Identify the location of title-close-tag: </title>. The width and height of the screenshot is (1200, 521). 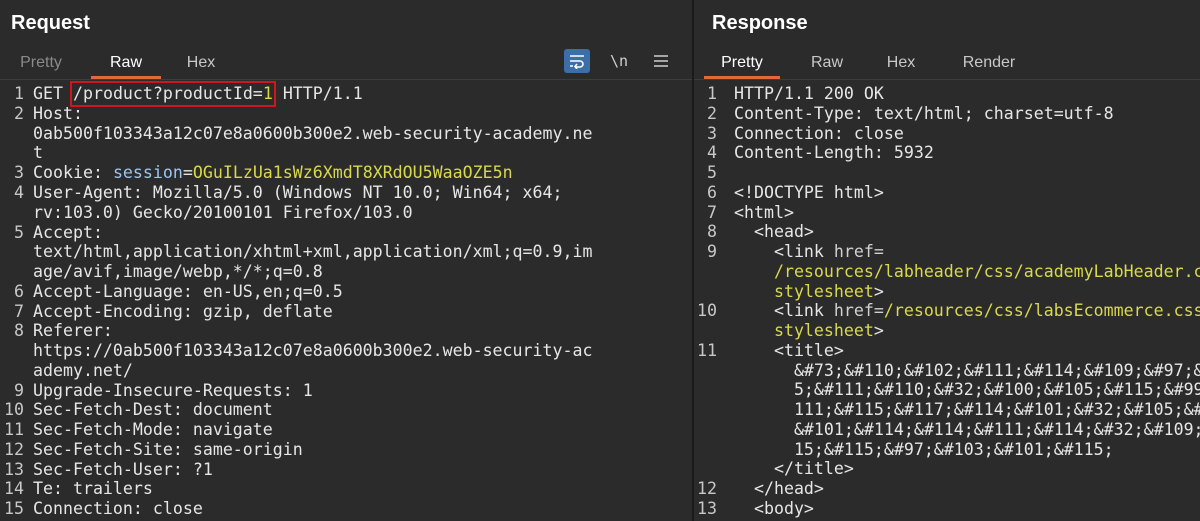
(794, 469).